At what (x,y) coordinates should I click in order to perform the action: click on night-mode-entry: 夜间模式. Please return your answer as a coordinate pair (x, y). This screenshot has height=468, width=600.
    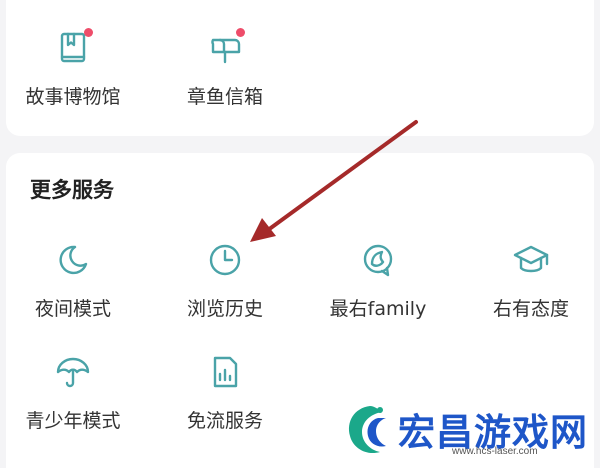
    Looking at the image, I should click on (73, 280).